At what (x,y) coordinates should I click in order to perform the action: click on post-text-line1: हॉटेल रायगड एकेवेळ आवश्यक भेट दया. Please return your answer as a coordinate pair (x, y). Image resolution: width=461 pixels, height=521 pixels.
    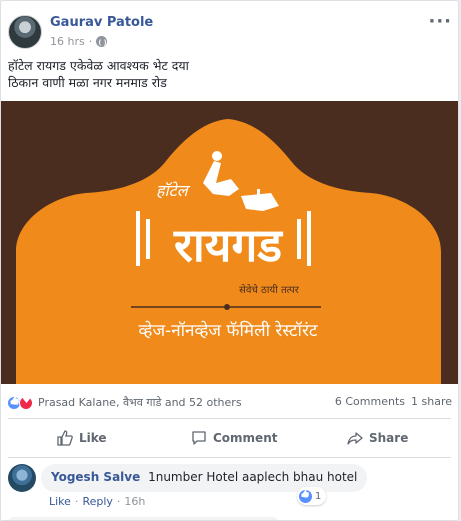
    Looking at the image, I should click on (98, 65).